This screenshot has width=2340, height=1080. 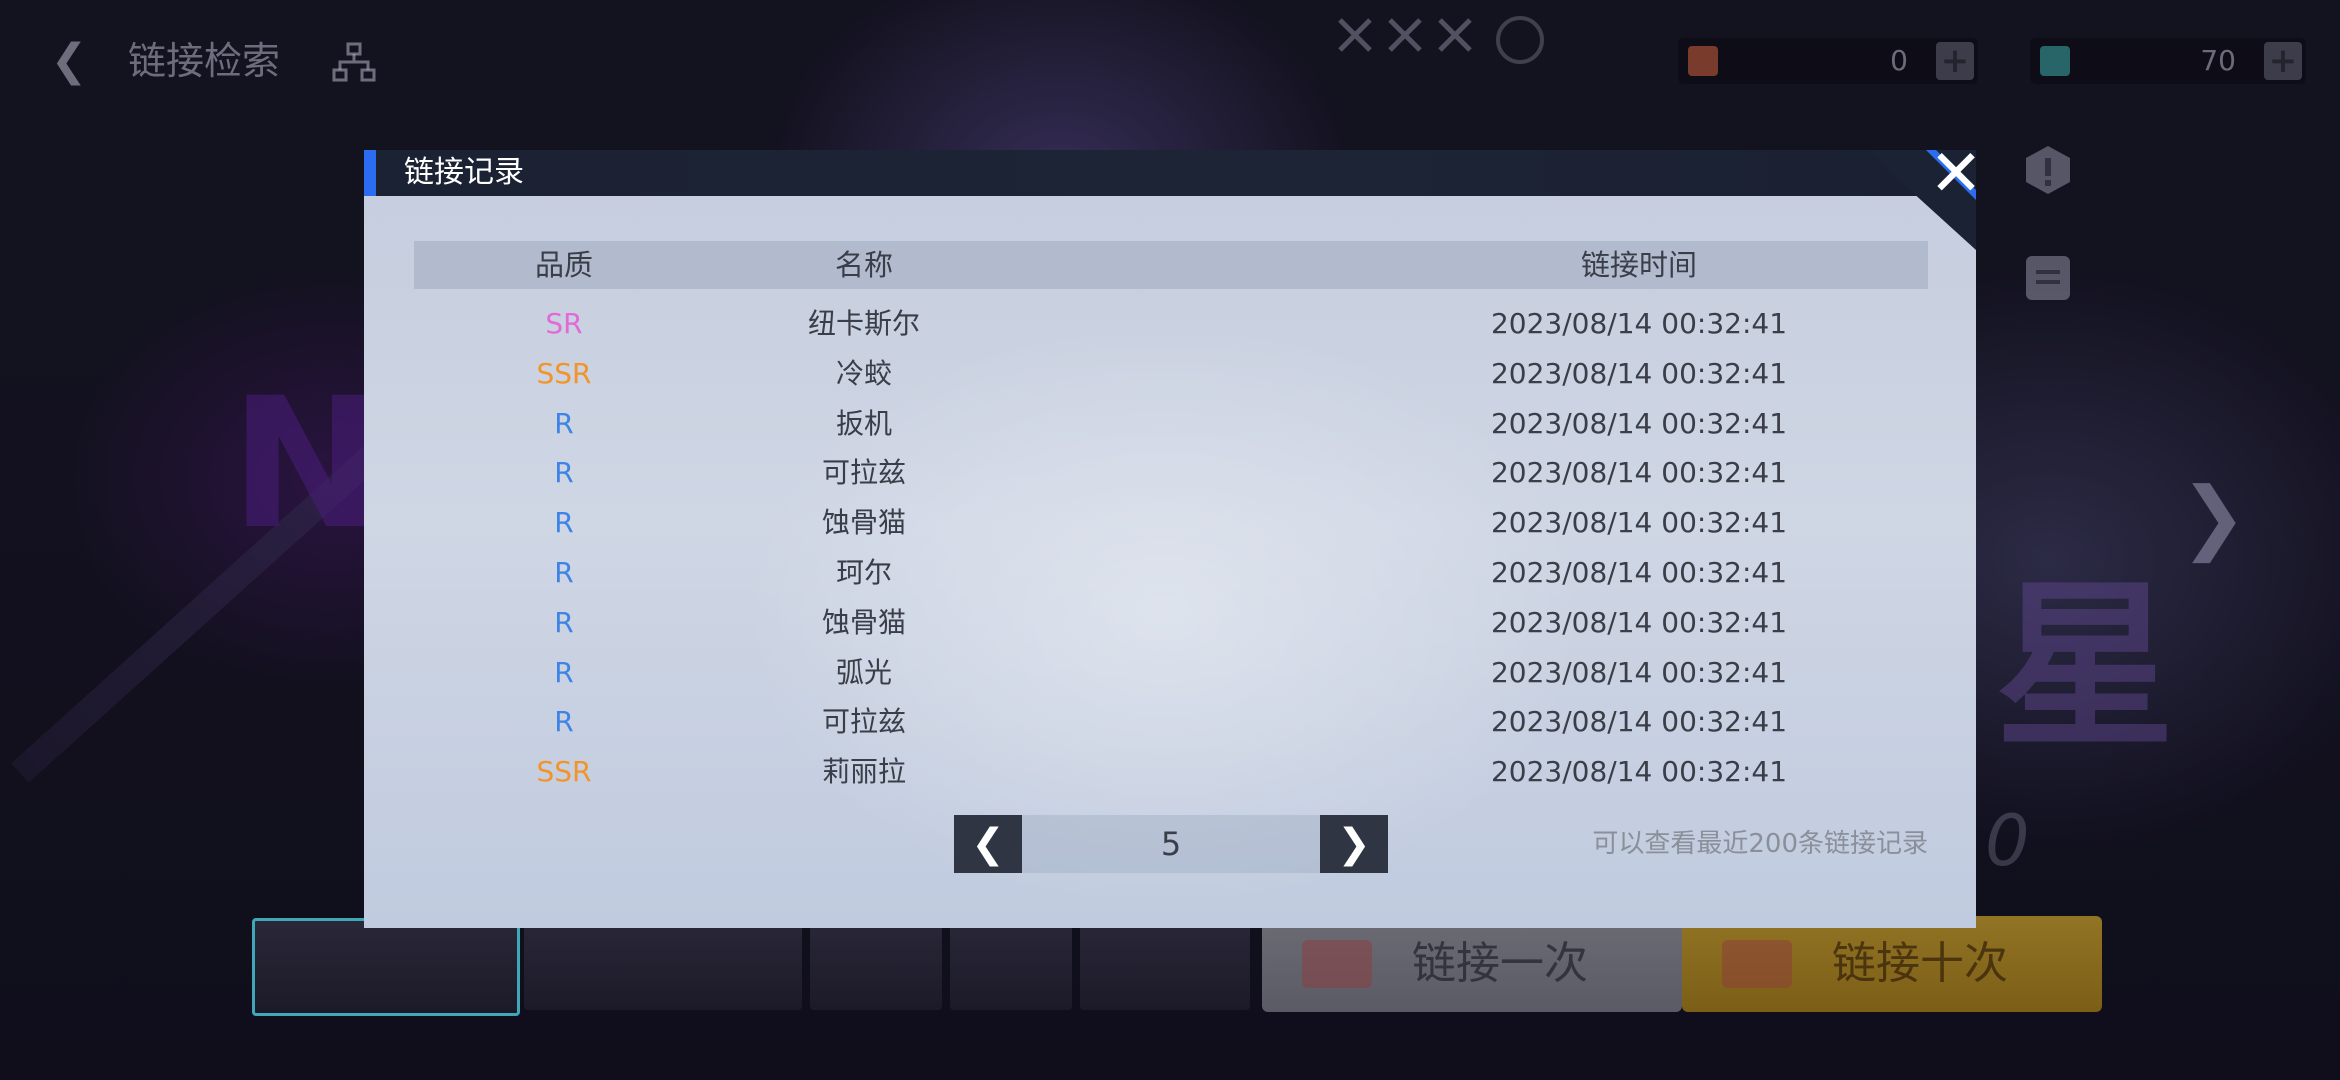 I want to click on next-page-button: ❯, so click(x=1354, y=844).